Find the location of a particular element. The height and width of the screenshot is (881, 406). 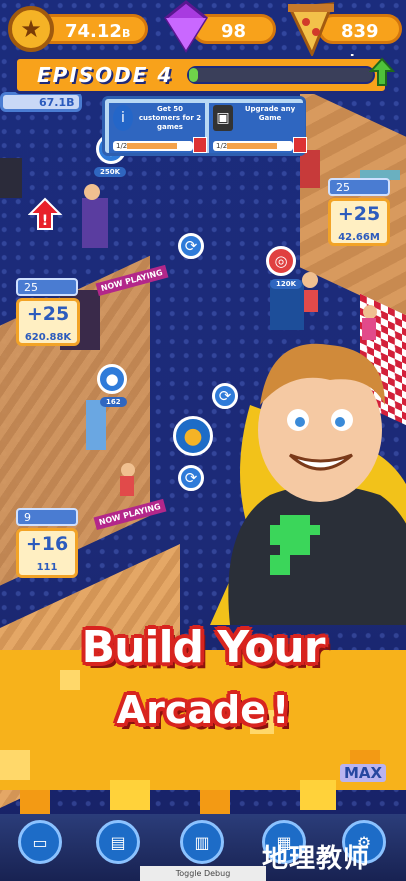

gem-value: 98 is located at coordinates (234, 31).